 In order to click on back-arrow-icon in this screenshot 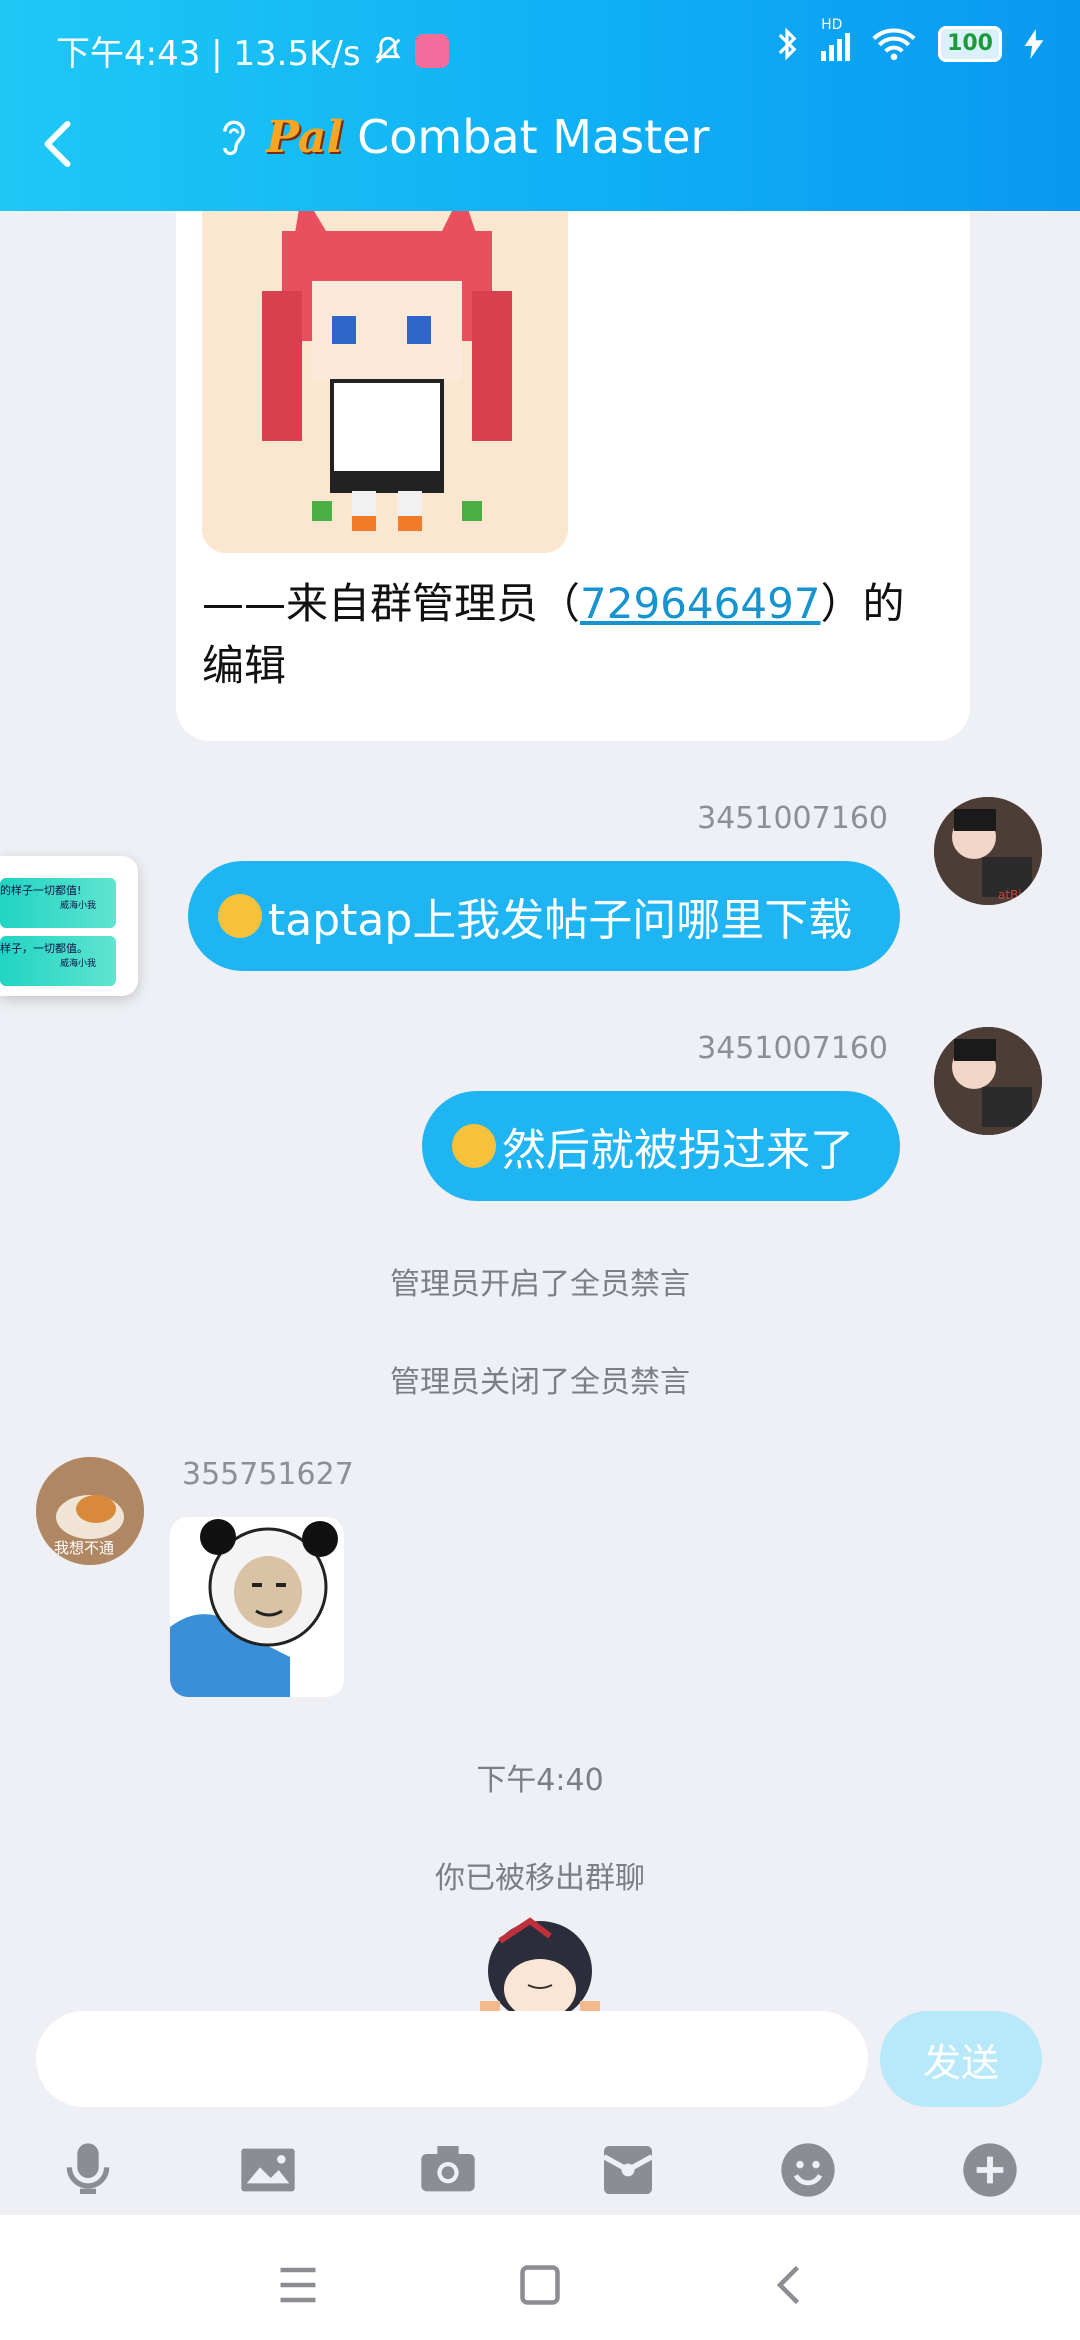, I will do `click(60, 144)`.